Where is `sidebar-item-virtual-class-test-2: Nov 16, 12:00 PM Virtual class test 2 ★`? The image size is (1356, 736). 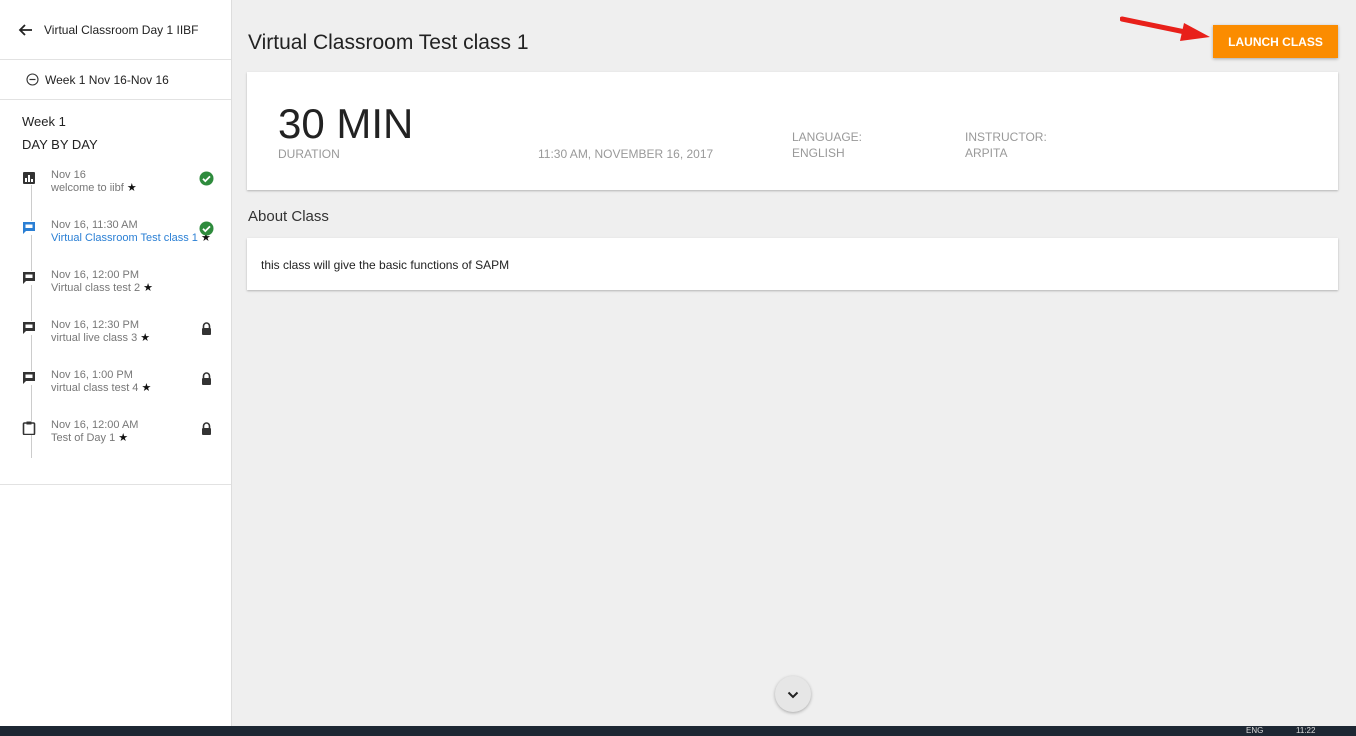 sidebar-item-virtual-class-test-2: Nov 16, 12:00 PM Virtual class test 2 ★ is located at coordinates (122, 294).